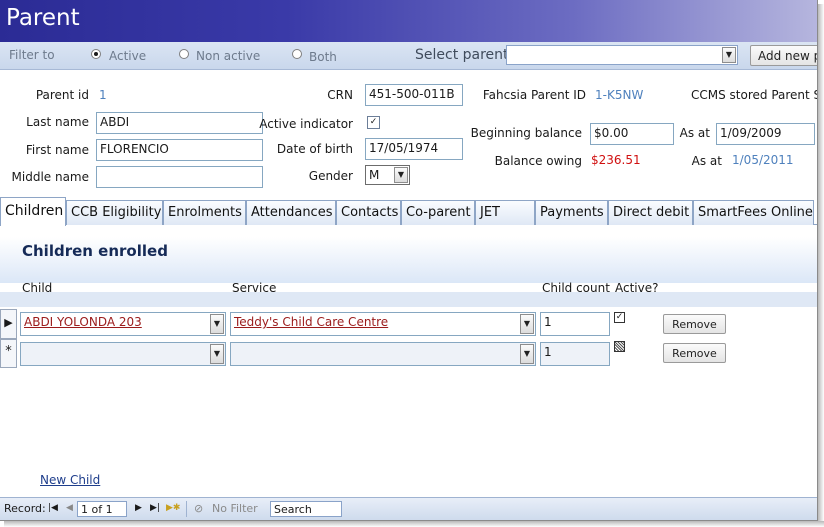 This screenshot has height=527, width=824. I want to click on fahcsia-parent-id-value: 1-K5NW, so click(619, 95).